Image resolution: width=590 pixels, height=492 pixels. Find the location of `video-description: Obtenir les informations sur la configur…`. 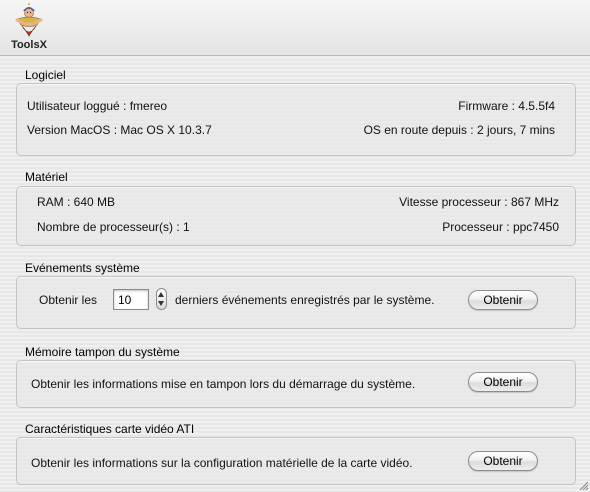

video-description: Obtenir les informations sur la configur… is located at coordinates (222, 463).